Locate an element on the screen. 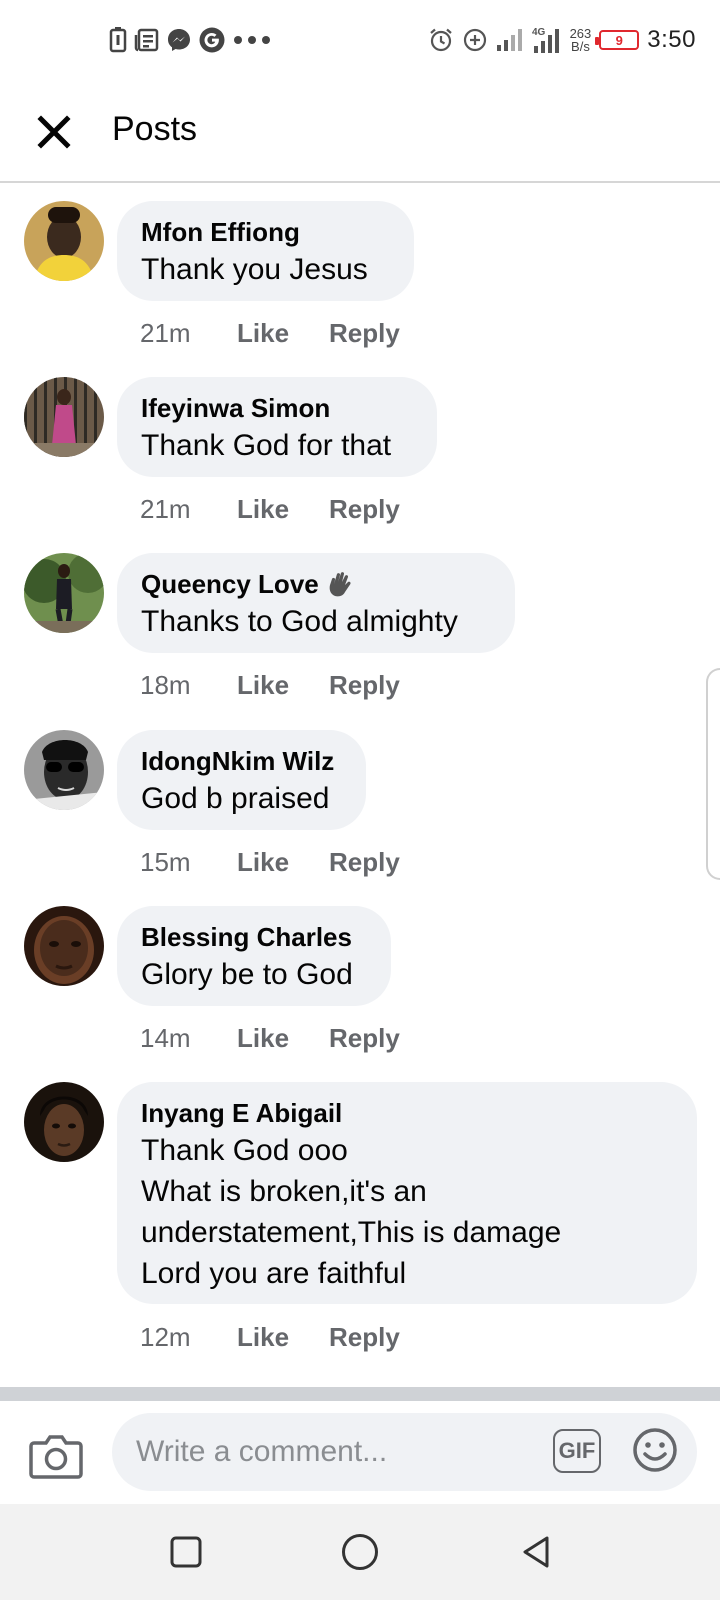 The image size is (720, 1600). status-bar: 4G 263 B/s 9 3:50 is located at coordinates (360, 40).